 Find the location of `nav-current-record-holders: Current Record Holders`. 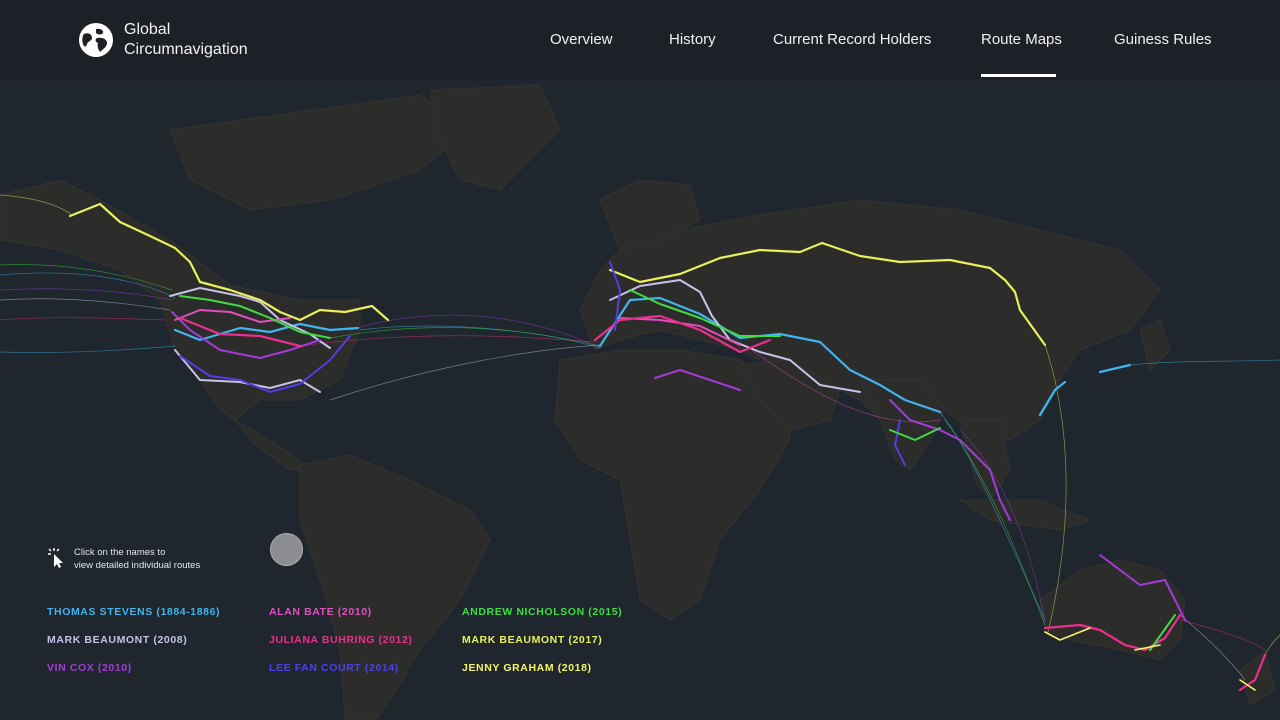

nav-current-record-holders: Current Record Holders is located at coordinates (852, 39).